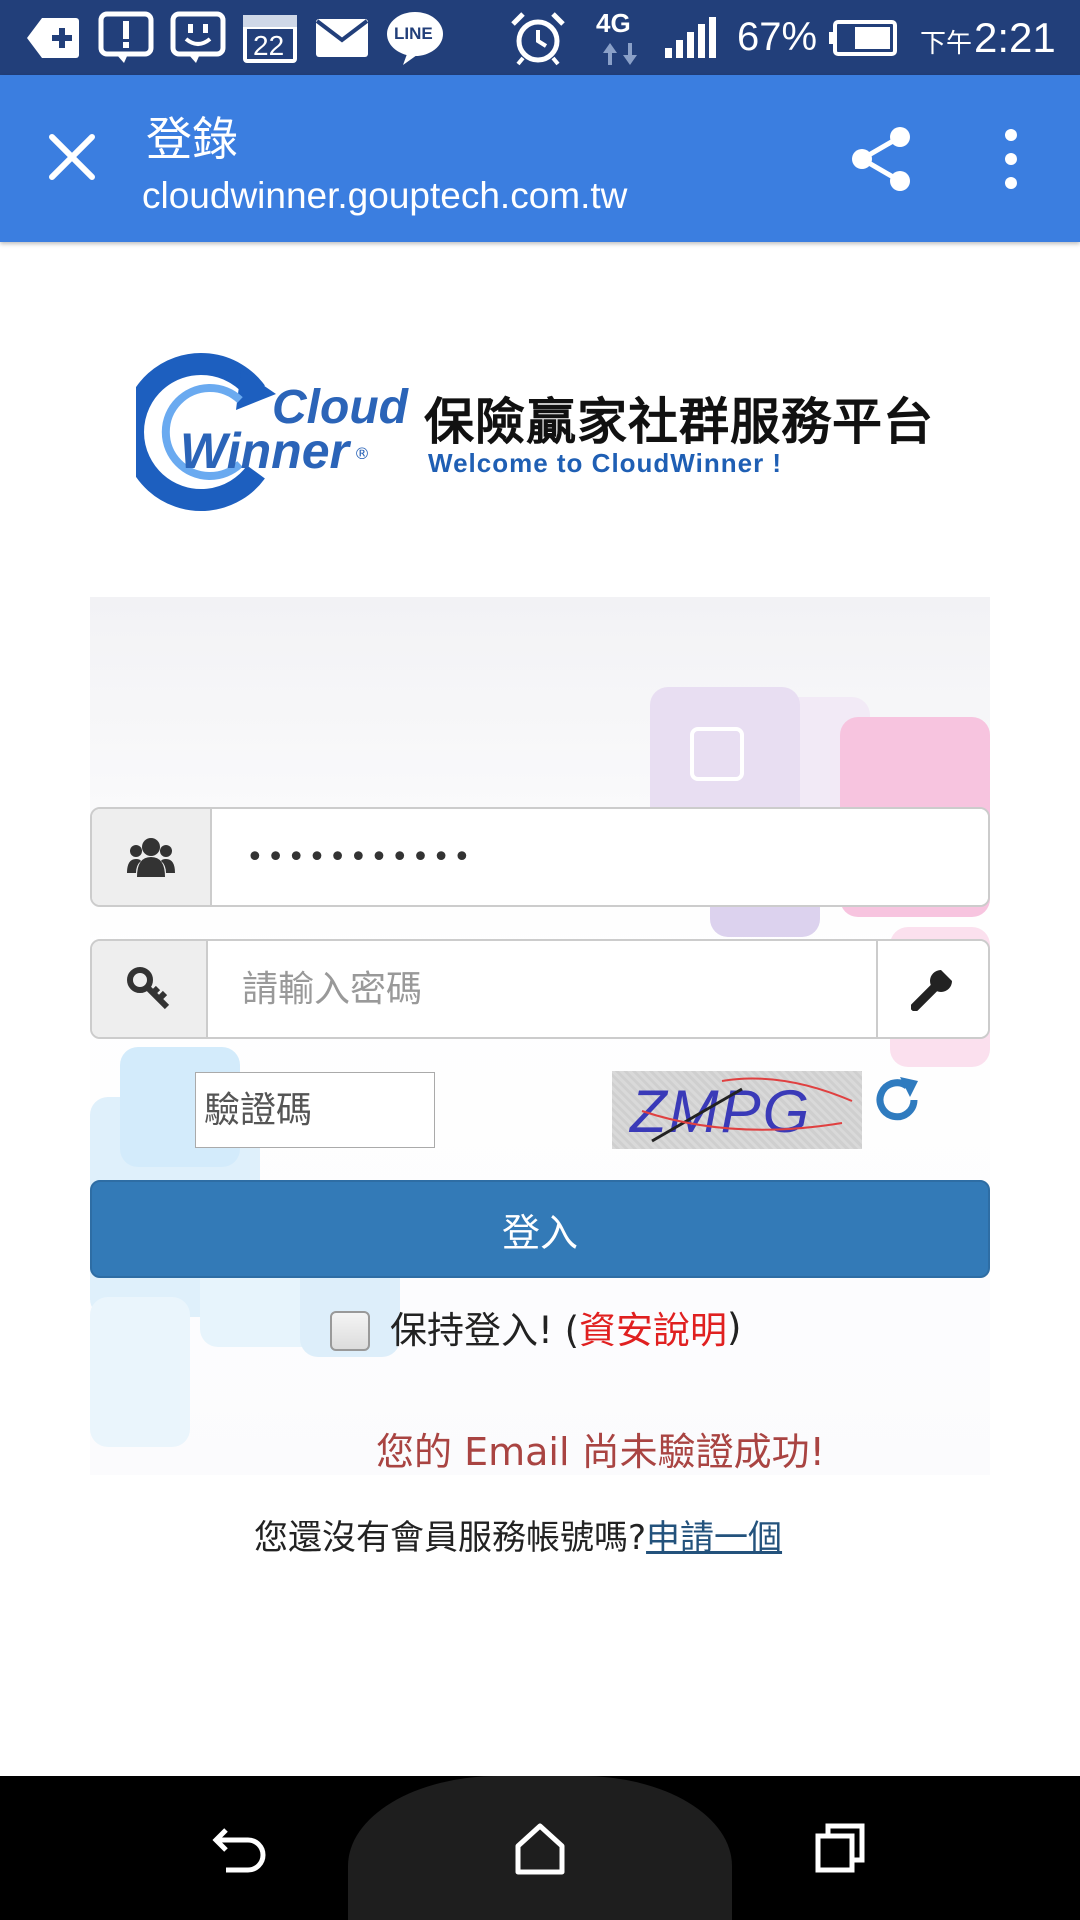 The height and width of the screenshot is (1920, 1080). I want to click on refresh-icon, so click(897, 1099).